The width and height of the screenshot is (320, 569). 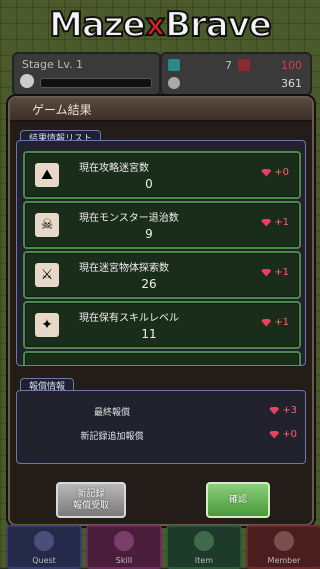 I want to click on nav-label: Quest, so click(x=44, y=560).